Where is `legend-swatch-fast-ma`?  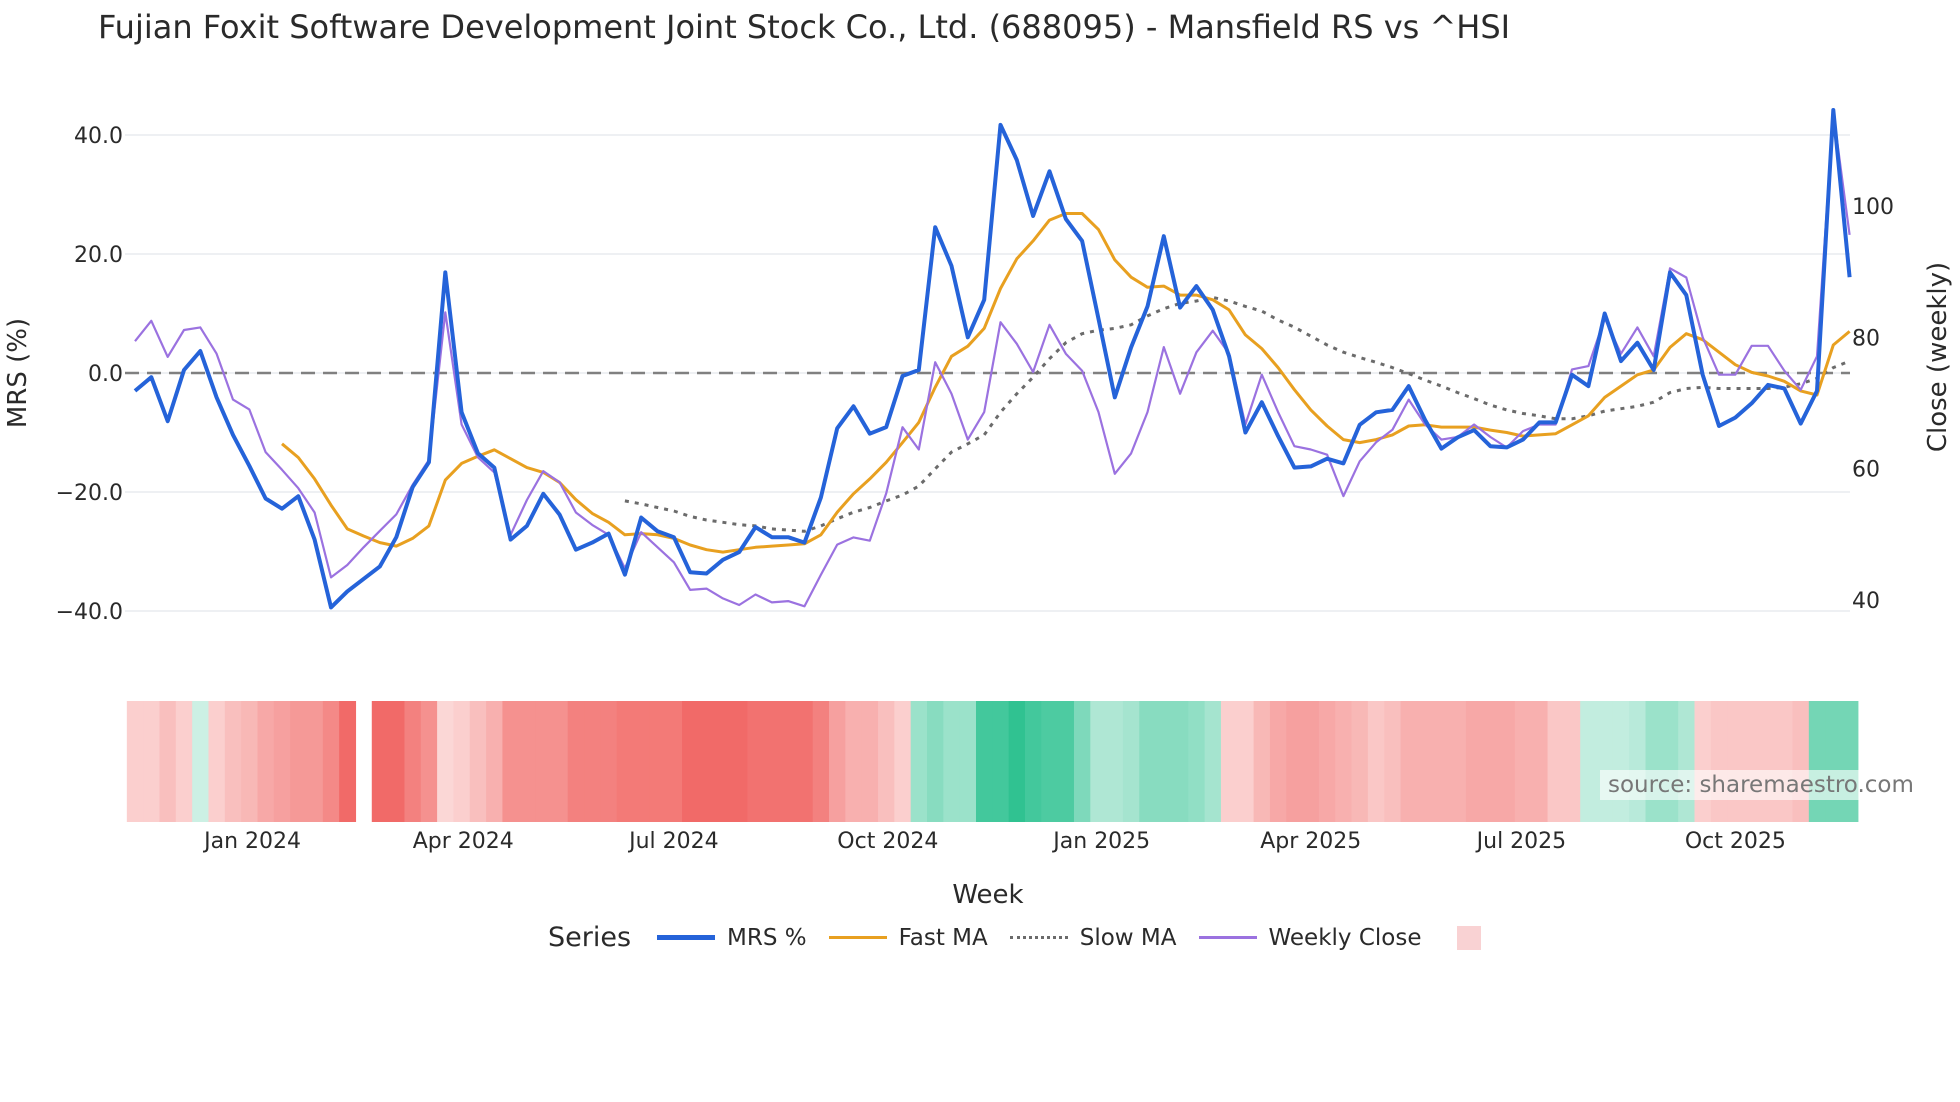 legend-swatch-fast-ma is located at coordinates (857, 937).